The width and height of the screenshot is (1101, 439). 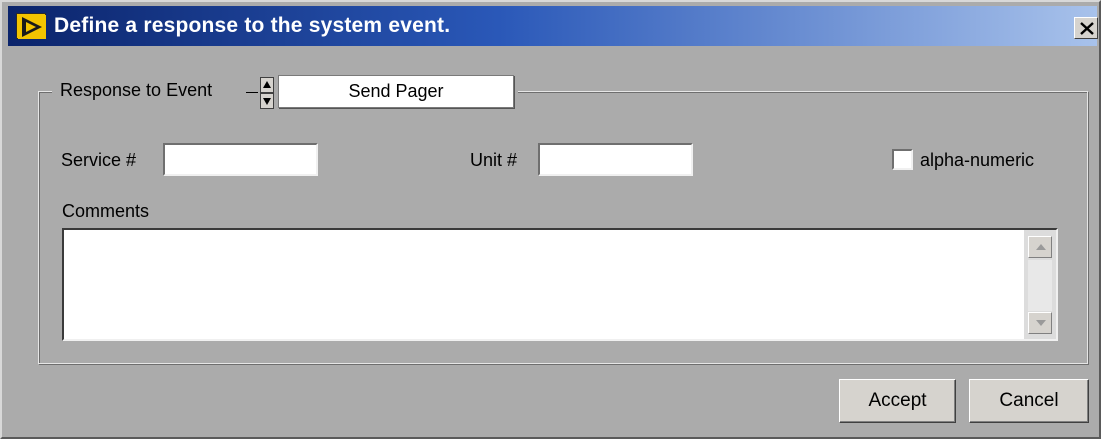 I want to click on title-bar: Define a response to the system event., so click(x=553, y=26).